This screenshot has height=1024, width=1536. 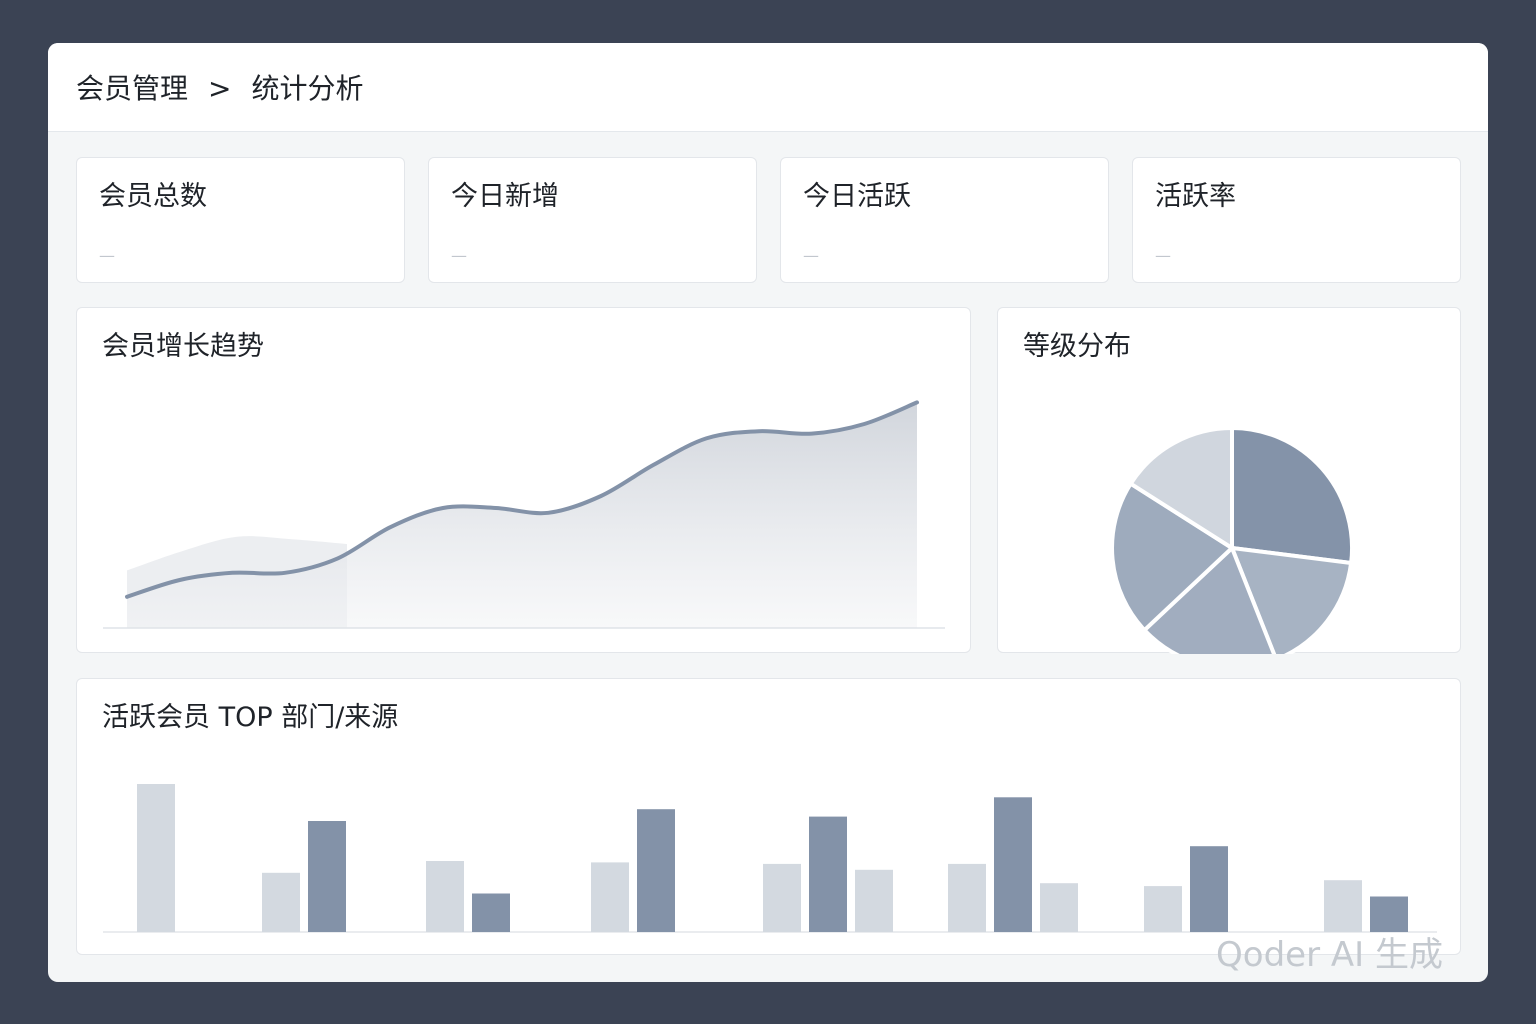 What do you see at coordinates (592, 220) in the screenshot?
I see `stat-card-new-today: 今日新增 —` at bounding box center [592, 220].